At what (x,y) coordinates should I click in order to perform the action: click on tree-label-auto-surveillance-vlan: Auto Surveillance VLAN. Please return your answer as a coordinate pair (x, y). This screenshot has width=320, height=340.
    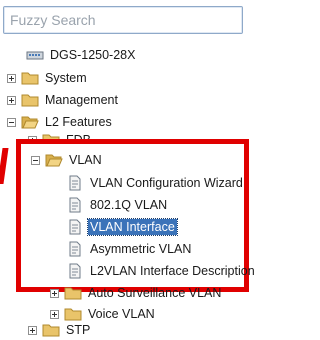
    Looking at the image, I should click on (155, 293).